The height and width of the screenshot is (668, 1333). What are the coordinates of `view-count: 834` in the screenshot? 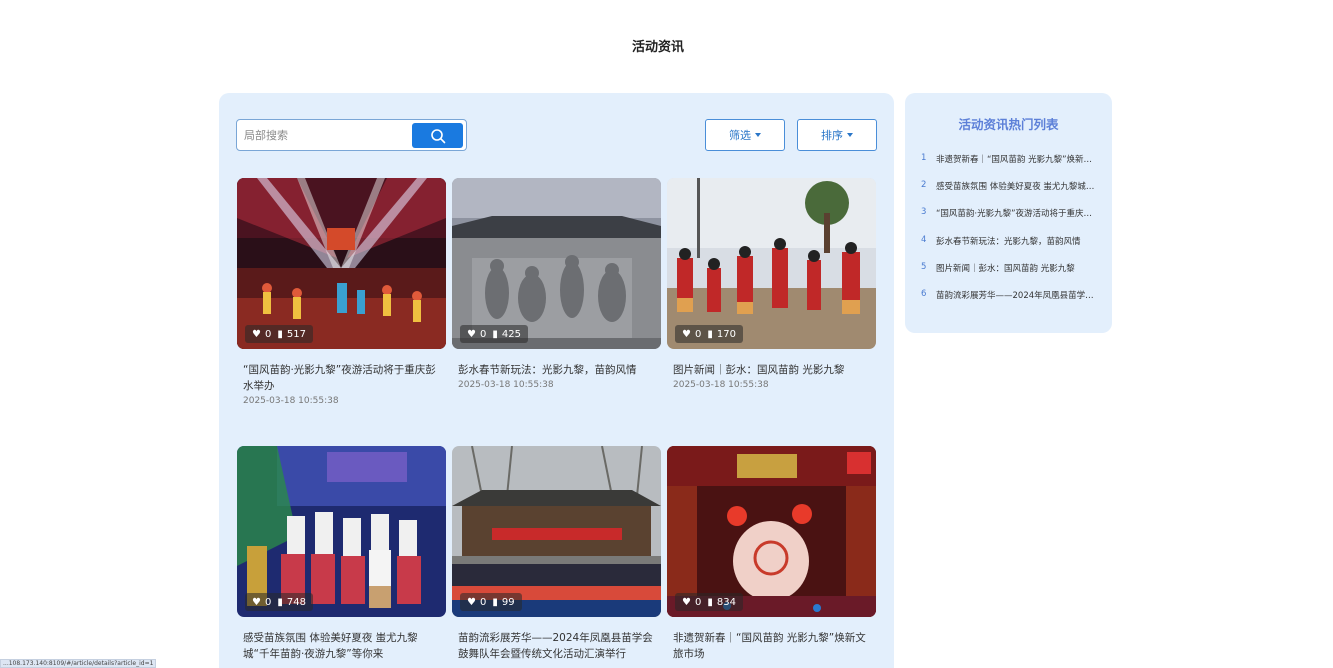 It's located at (726, 602).